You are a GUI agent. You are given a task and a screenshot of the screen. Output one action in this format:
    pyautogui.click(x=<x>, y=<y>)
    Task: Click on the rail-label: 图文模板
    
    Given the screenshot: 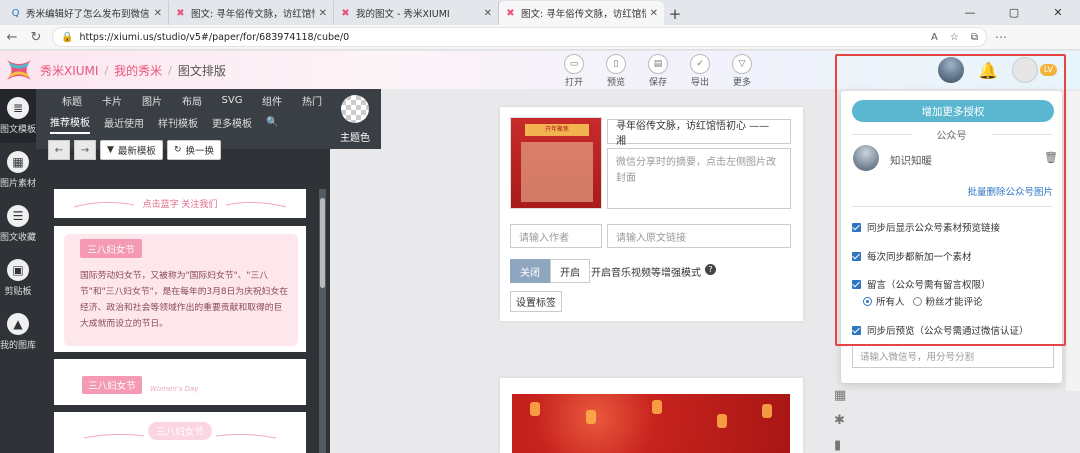 What is the action you would take?
    pyautogui.click(x=18, y=130)
    